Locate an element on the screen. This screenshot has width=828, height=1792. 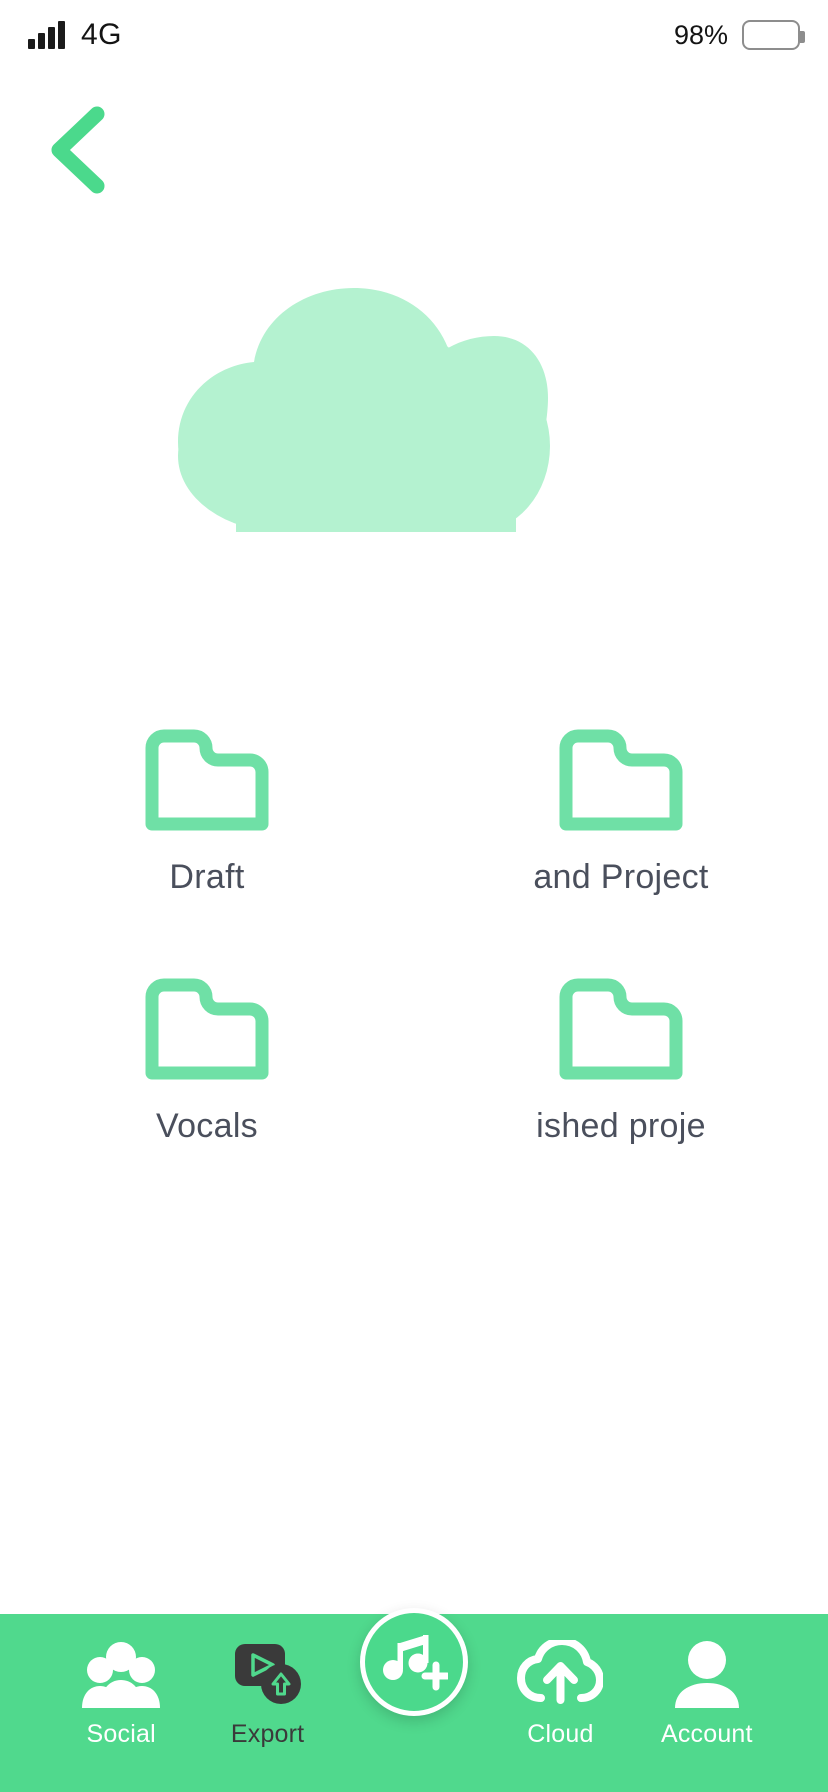
signal-bars-icon is located at coordinates (46, 35).